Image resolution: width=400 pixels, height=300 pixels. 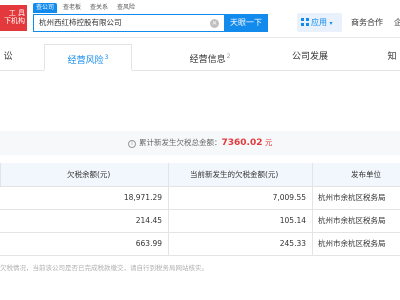 I want to click on search-tab-company: 查公司, so click(x=45, y=8).